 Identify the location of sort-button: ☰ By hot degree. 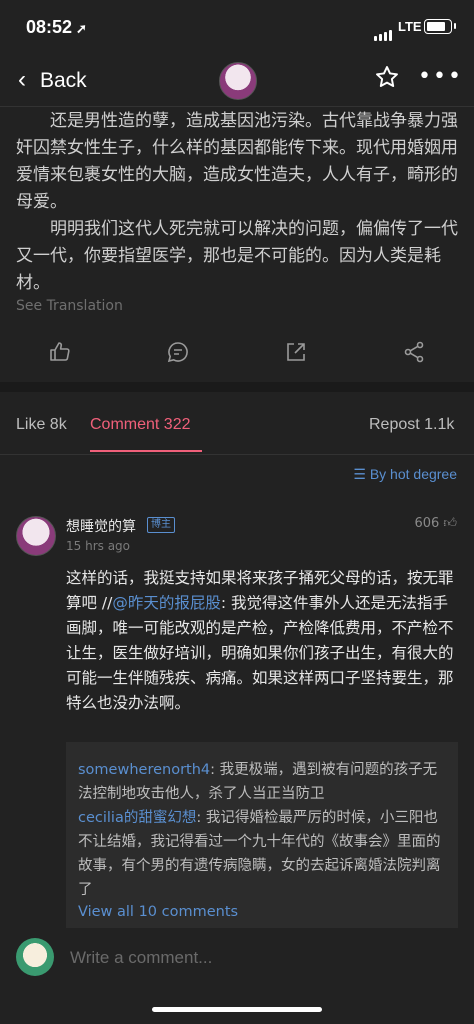
(405, 474).